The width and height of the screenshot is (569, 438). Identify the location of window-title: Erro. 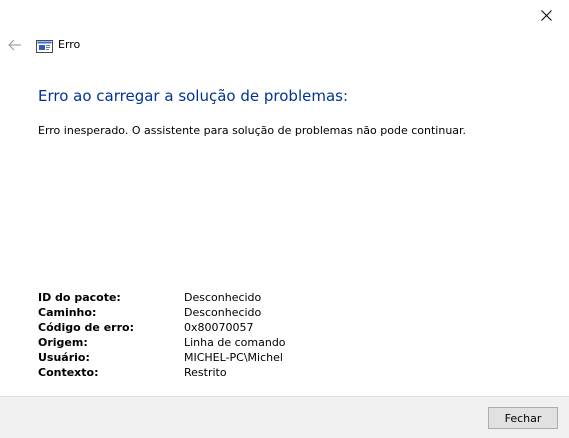
(69, 44).